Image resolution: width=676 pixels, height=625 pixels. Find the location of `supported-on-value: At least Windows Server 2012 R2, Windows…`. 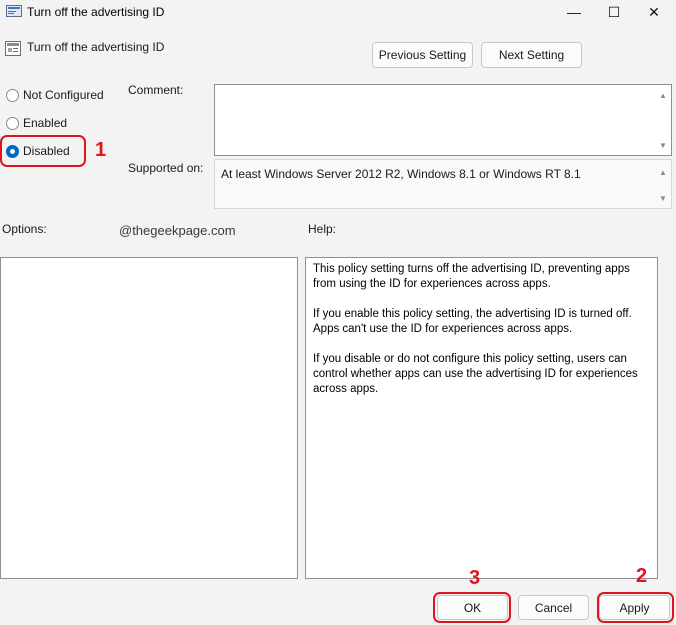

supported-on-value: At least Windows Server 2012 R2, Windows… is located at coordinates (401, 174).